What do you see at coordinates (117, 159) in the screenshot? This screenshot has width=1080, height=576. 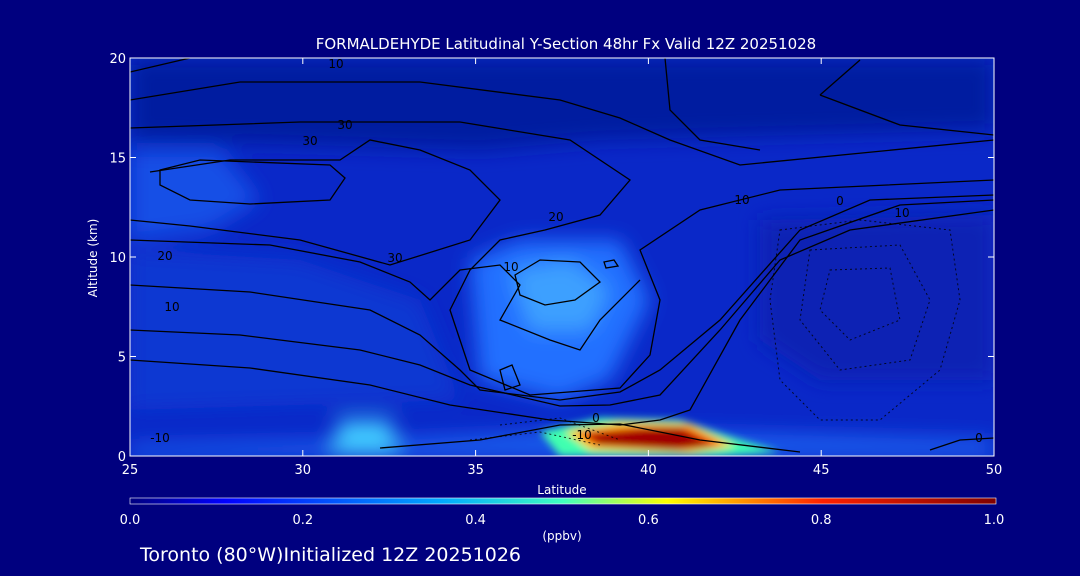 I see `y-tick-label: 15` at bounding box center [117, 159].